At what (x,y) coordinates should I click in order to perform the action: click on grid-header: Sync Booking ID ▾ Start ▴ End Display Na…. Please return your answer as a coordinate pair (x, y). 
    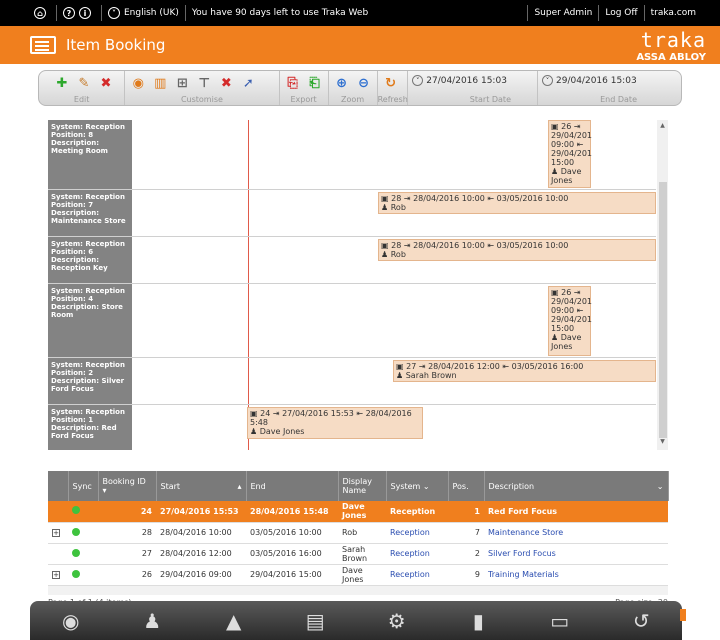
    Looking at the image, I should click on (358, 486).